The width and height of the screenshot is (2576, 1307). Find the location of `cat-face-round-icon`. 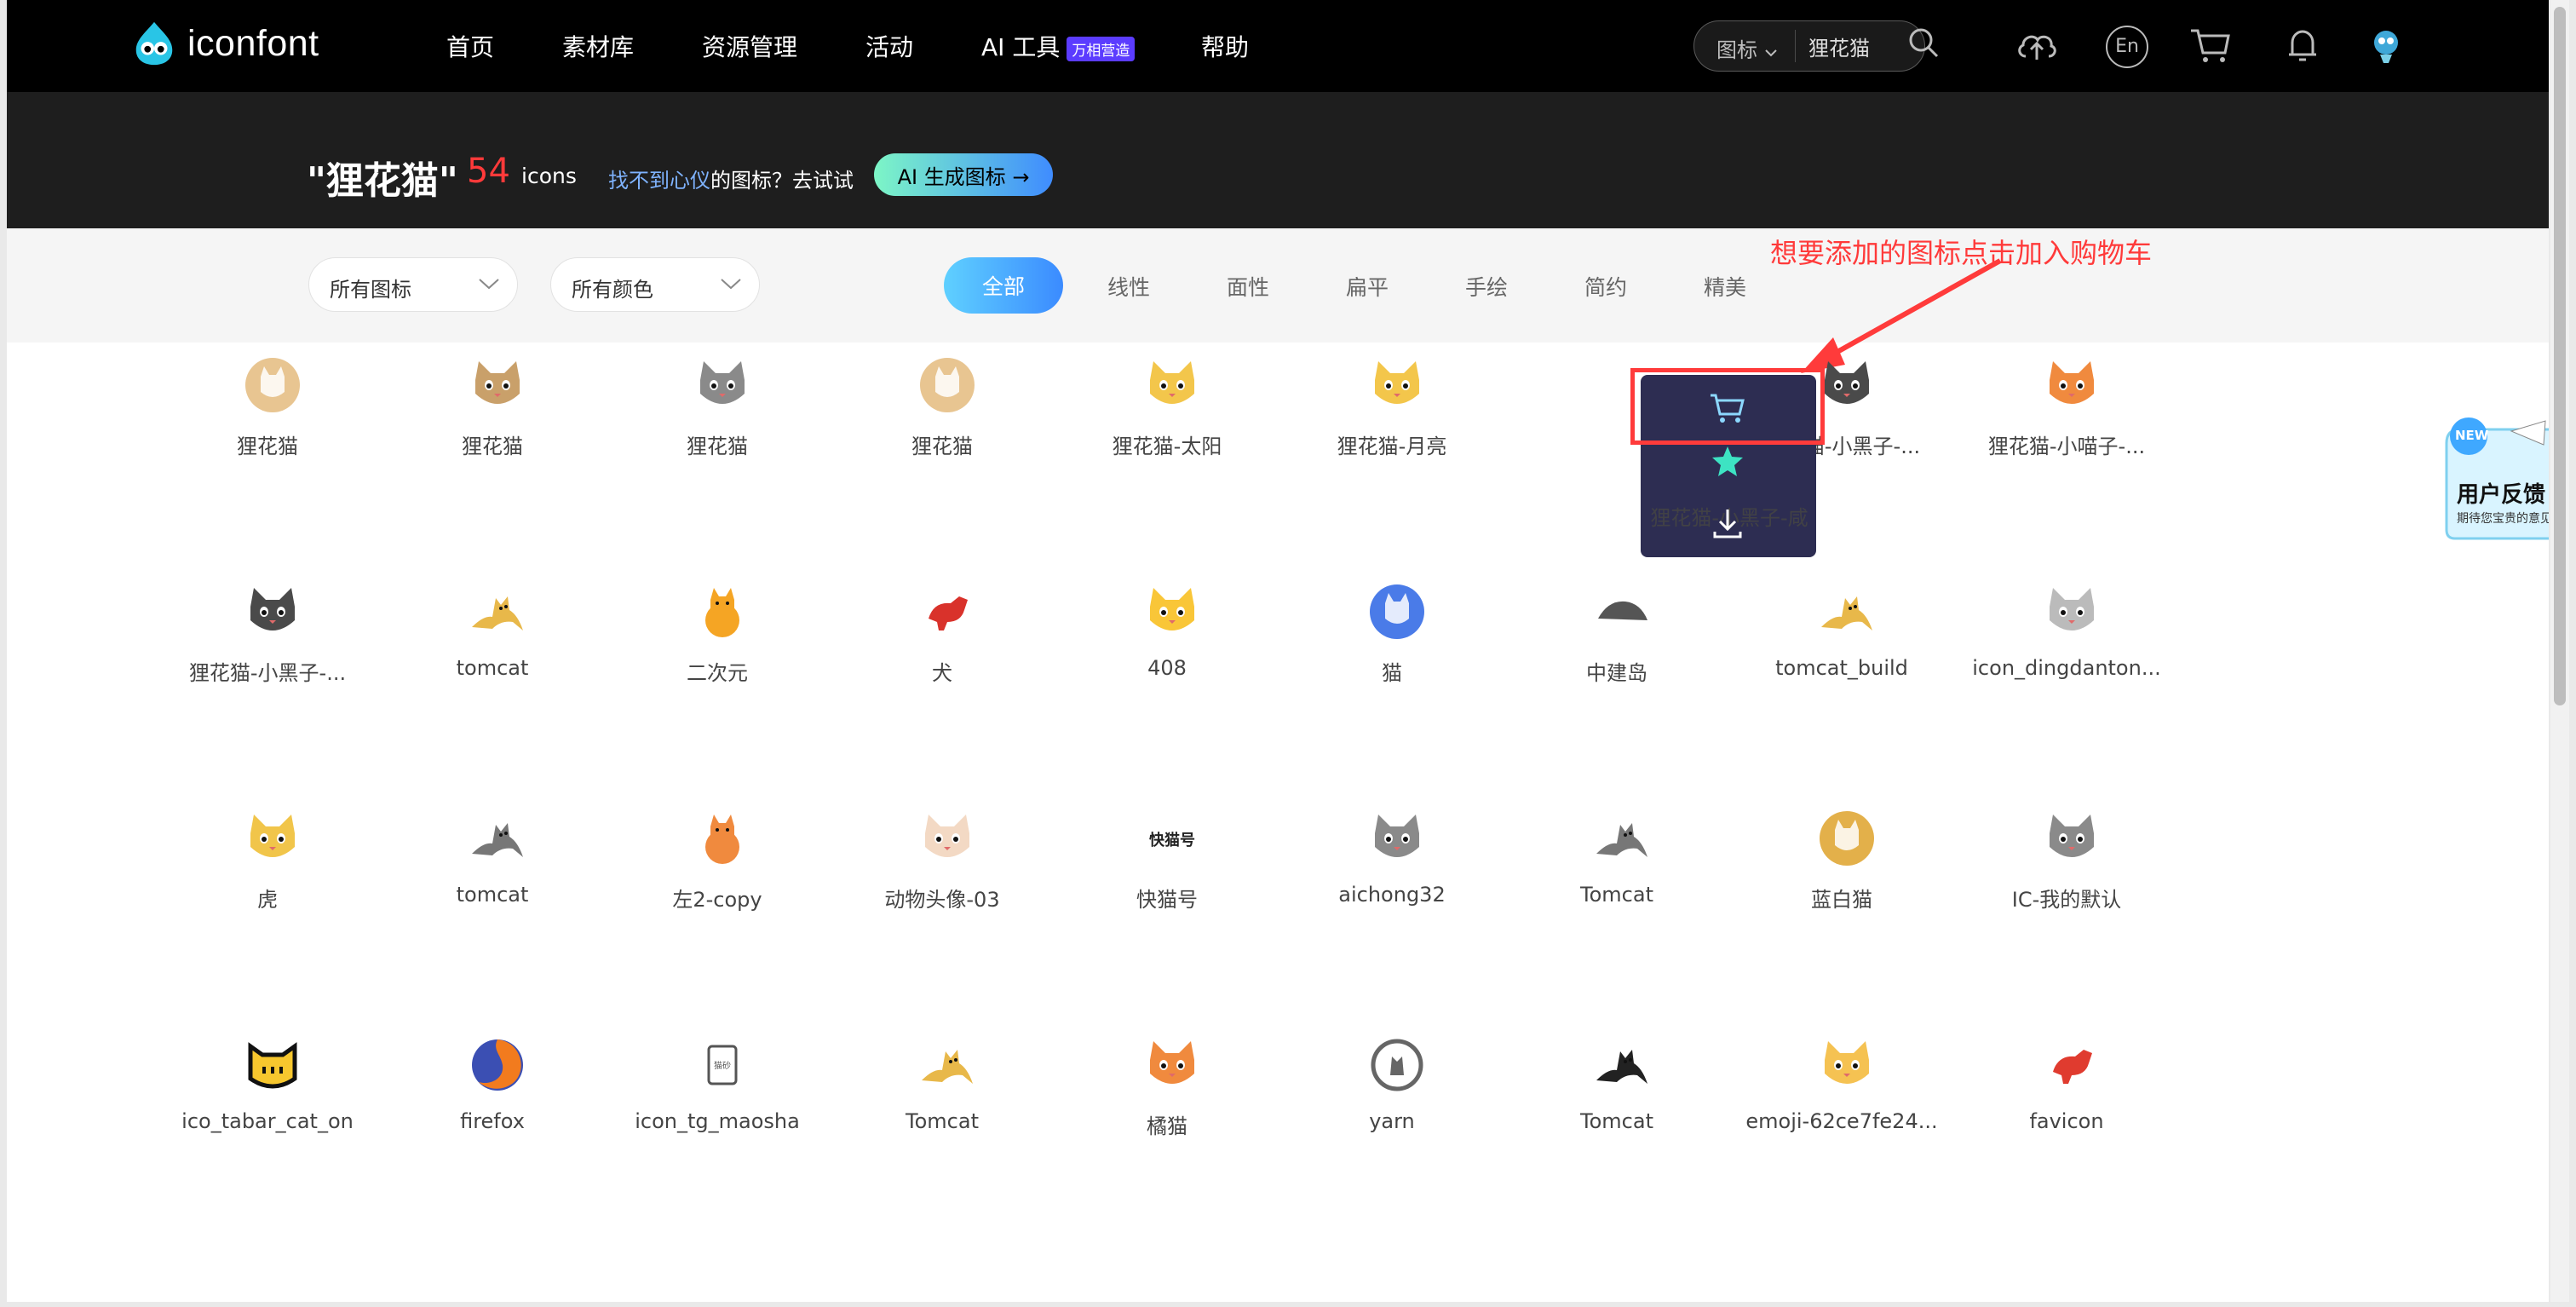

cat-face-round-icon is located at coordinates (948, 385).